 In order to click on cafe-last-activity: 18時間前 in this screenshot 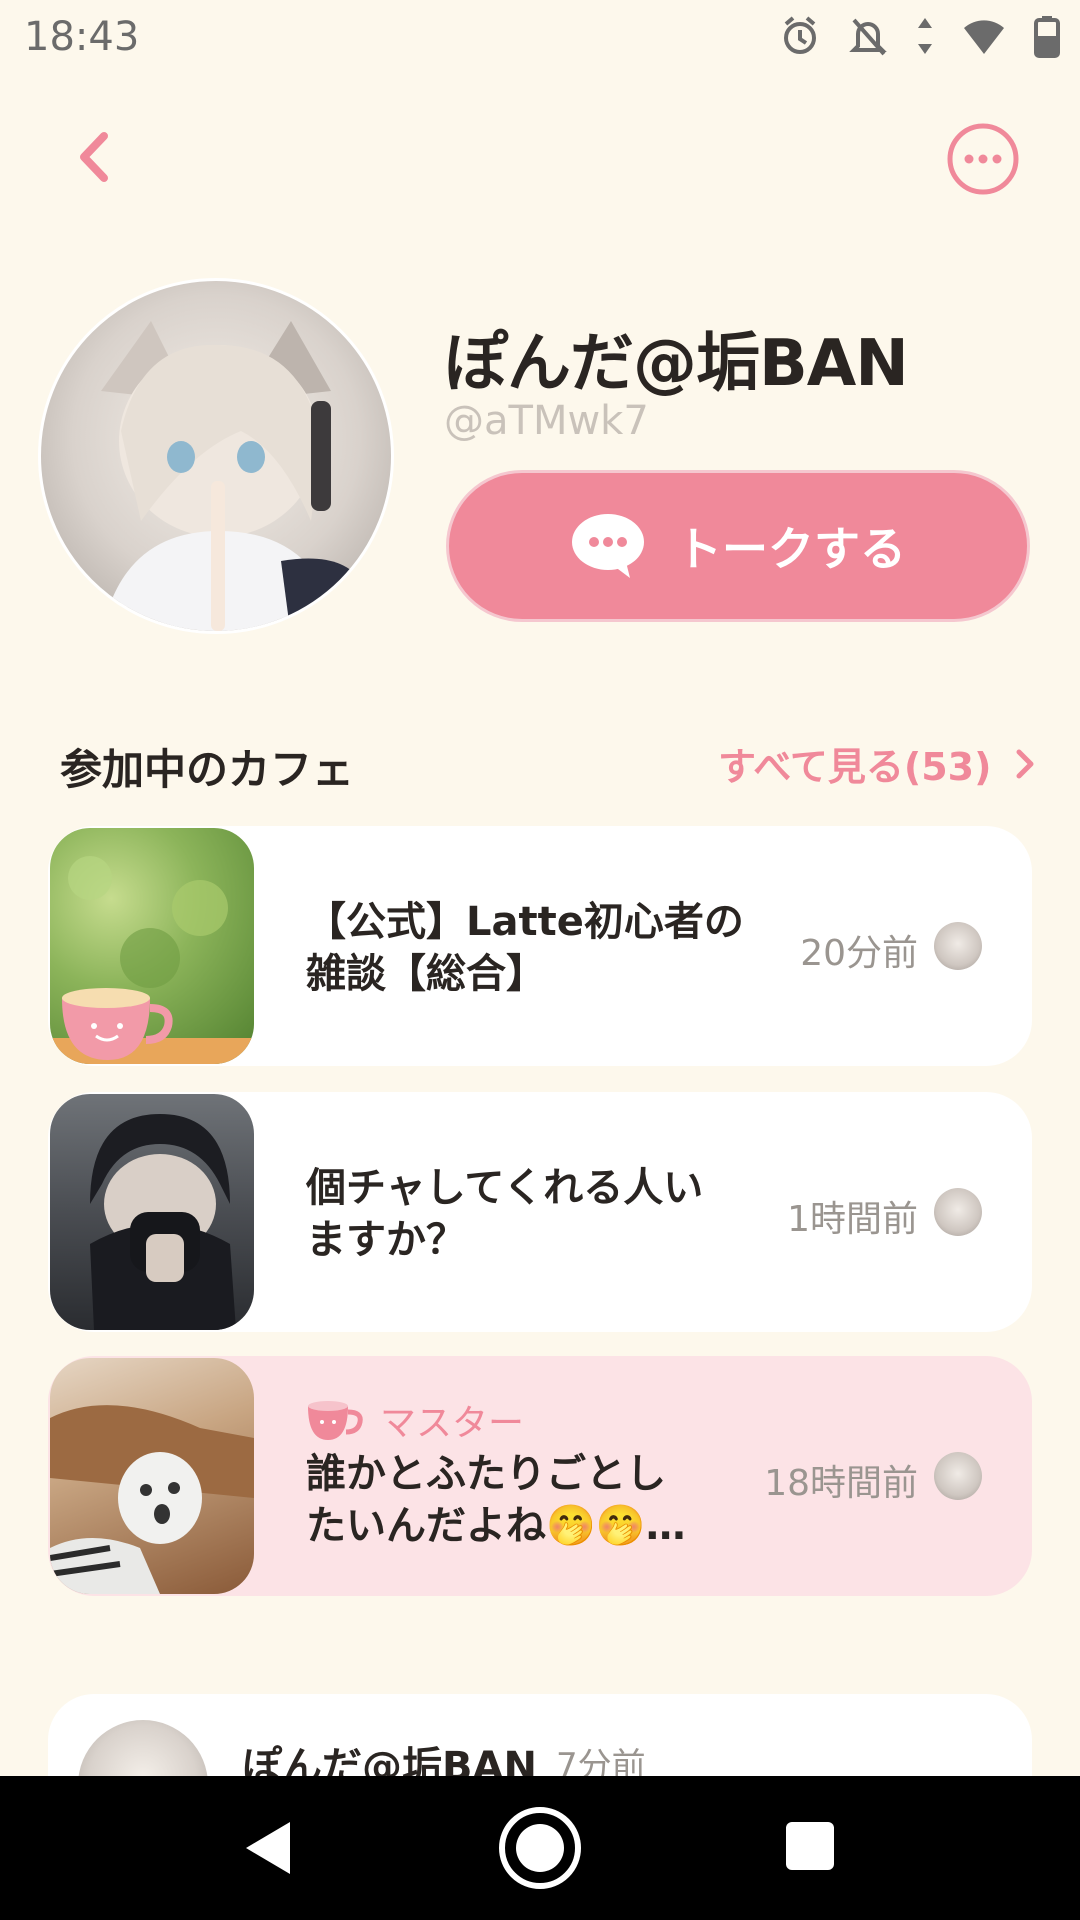, I will do `click(841, 1483)`.